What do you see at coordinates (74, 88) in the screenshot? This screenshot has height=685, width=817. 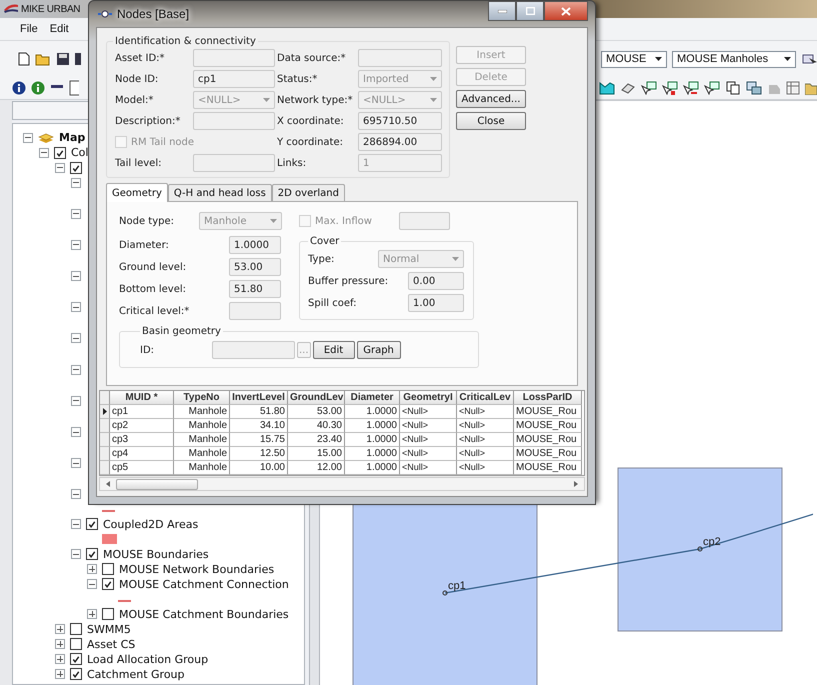 I see `frame-tool-icon` at bounding box center [74, 88].